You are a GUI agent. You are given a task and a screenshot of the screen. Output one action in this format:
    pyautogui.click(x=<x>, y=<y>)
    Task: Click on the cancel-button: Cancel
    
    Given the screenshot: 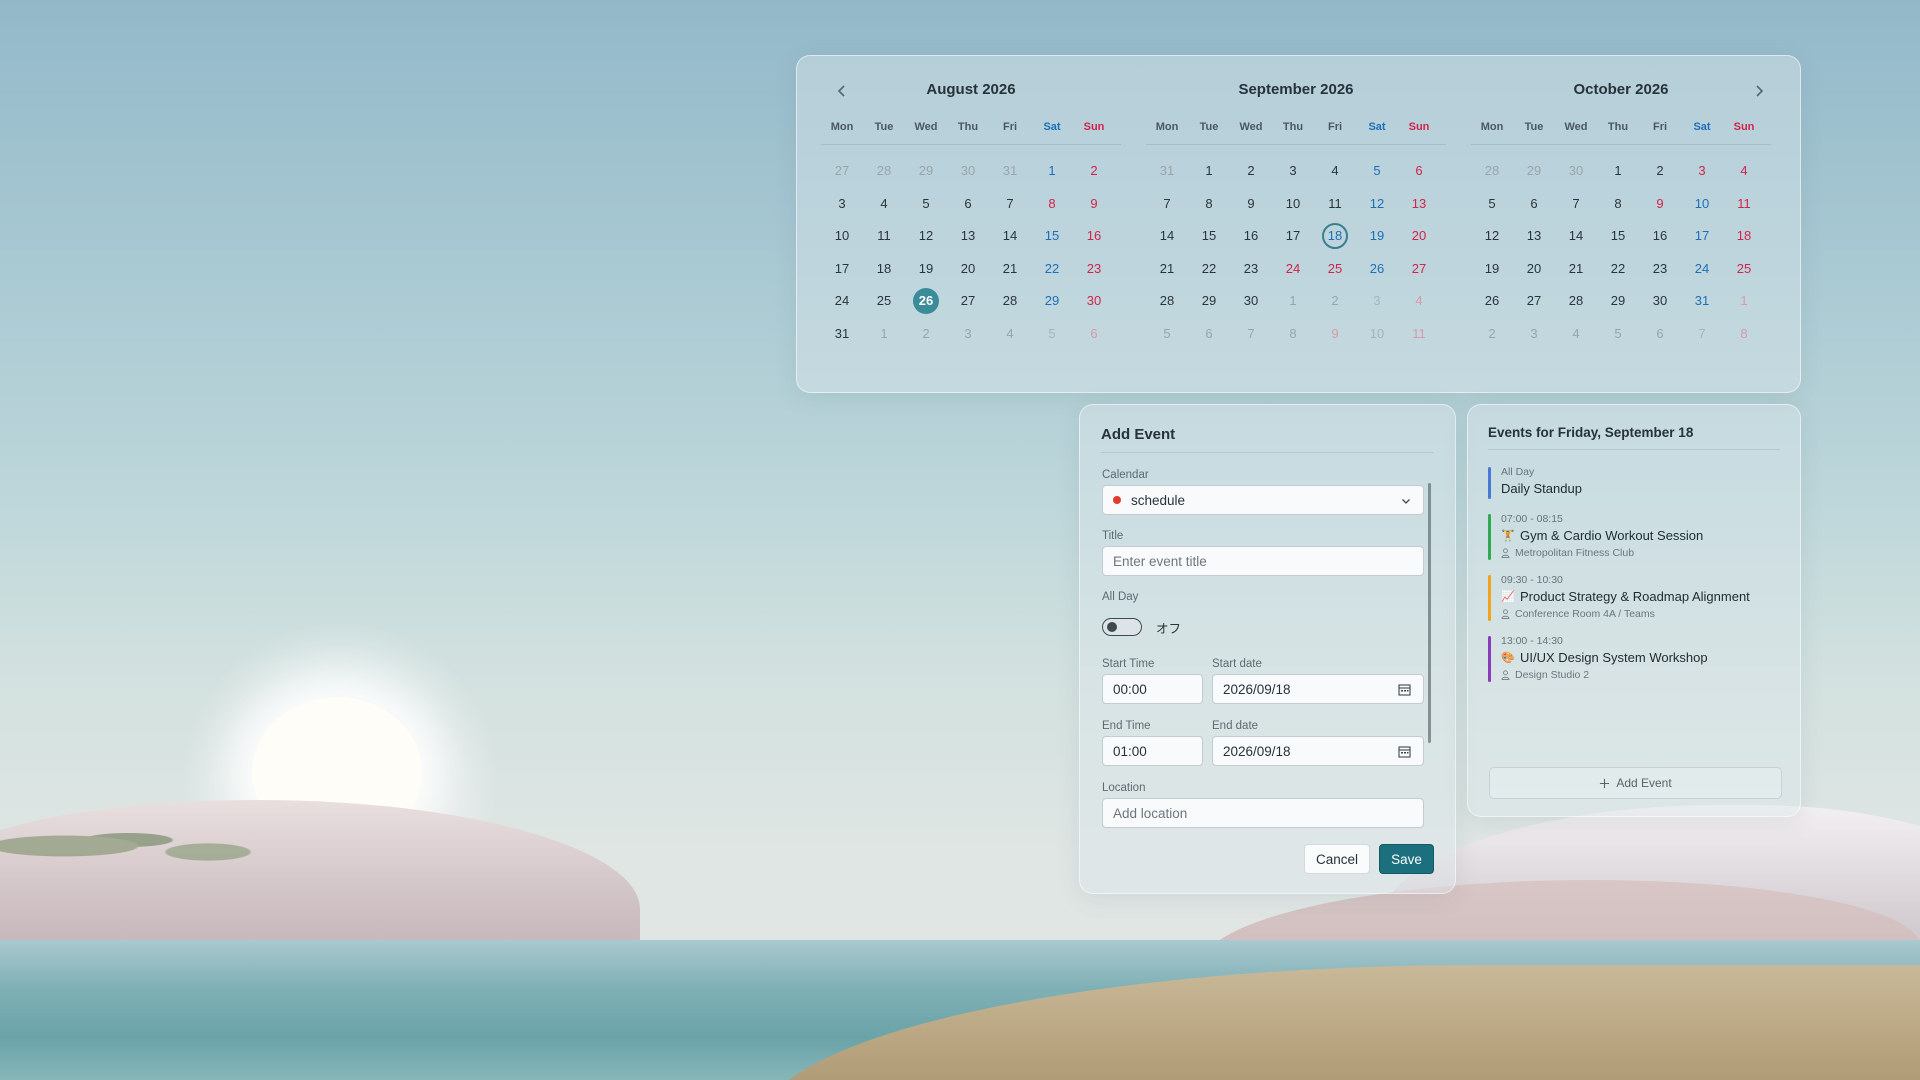 What is the action you would take?
    pyautogui.click(x=1337, y=859)
    